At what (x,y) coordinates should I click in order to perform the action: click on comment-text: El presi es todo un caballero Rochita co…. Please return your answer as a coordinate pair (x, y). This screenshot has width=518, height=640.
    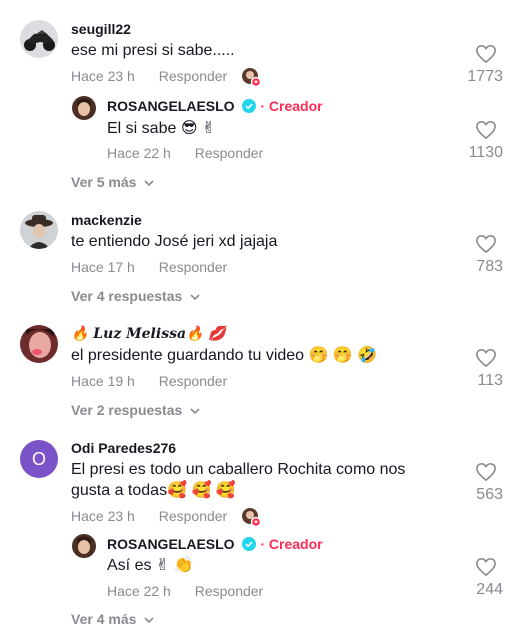
    Looking at the image, I should click on (238, 480).